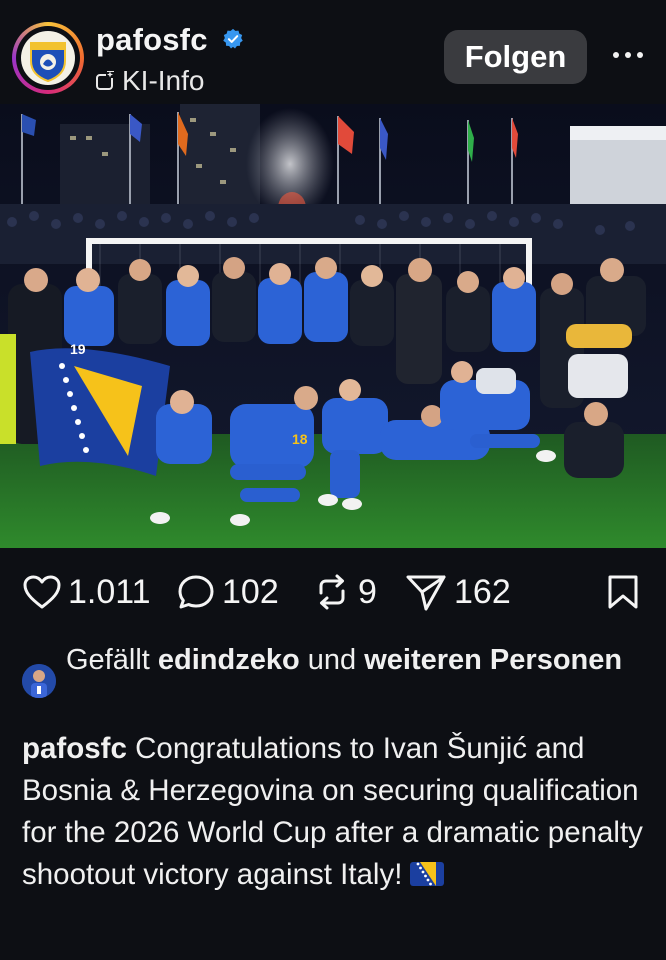 Image resolution: width=666 pixels, height=960 pixels. I want to click on username: pafosfc, so click(152, 40).